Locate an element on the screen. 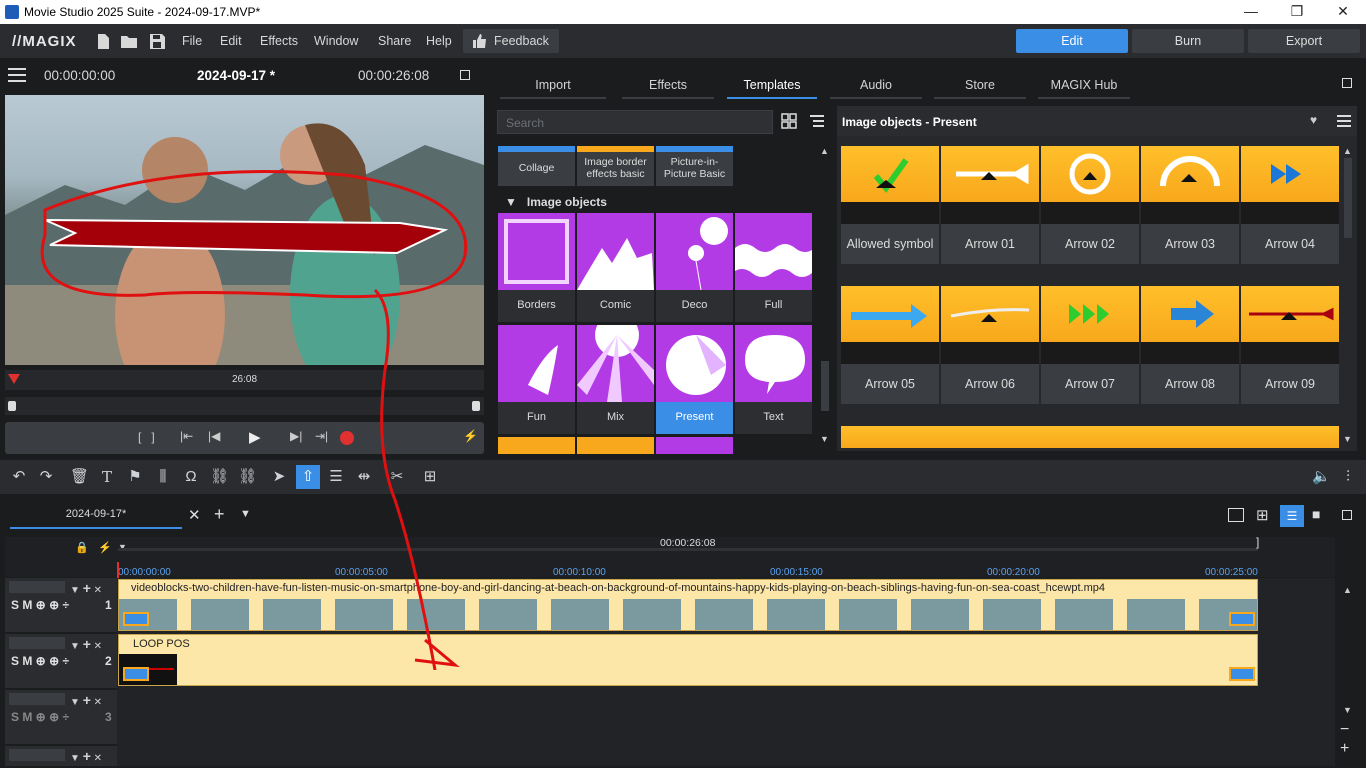 This screenshot has width=1366, height=768. delete-icon: 🗑 is located at coordinates (79, 477).